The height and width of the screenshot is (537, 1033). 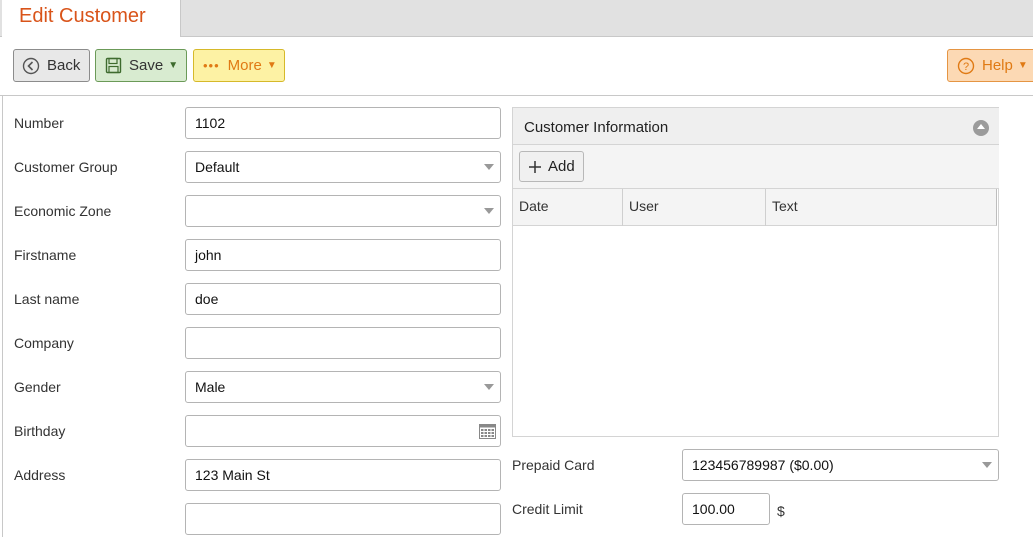 What do you see at coordinates (211, 65) in the screenshot?
I see `ellipsis-icon: •••` at bounding box center [211, 65].